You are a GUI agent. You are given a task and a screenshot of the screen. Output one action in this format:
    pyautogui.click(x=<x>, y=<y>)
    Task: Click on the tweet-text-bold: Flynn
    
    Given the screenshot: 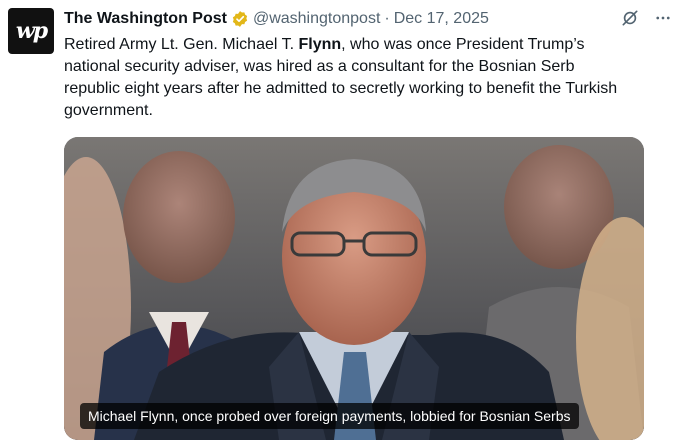 What is the action you would take?
    pyautogui.click(x=320, y=44)
    